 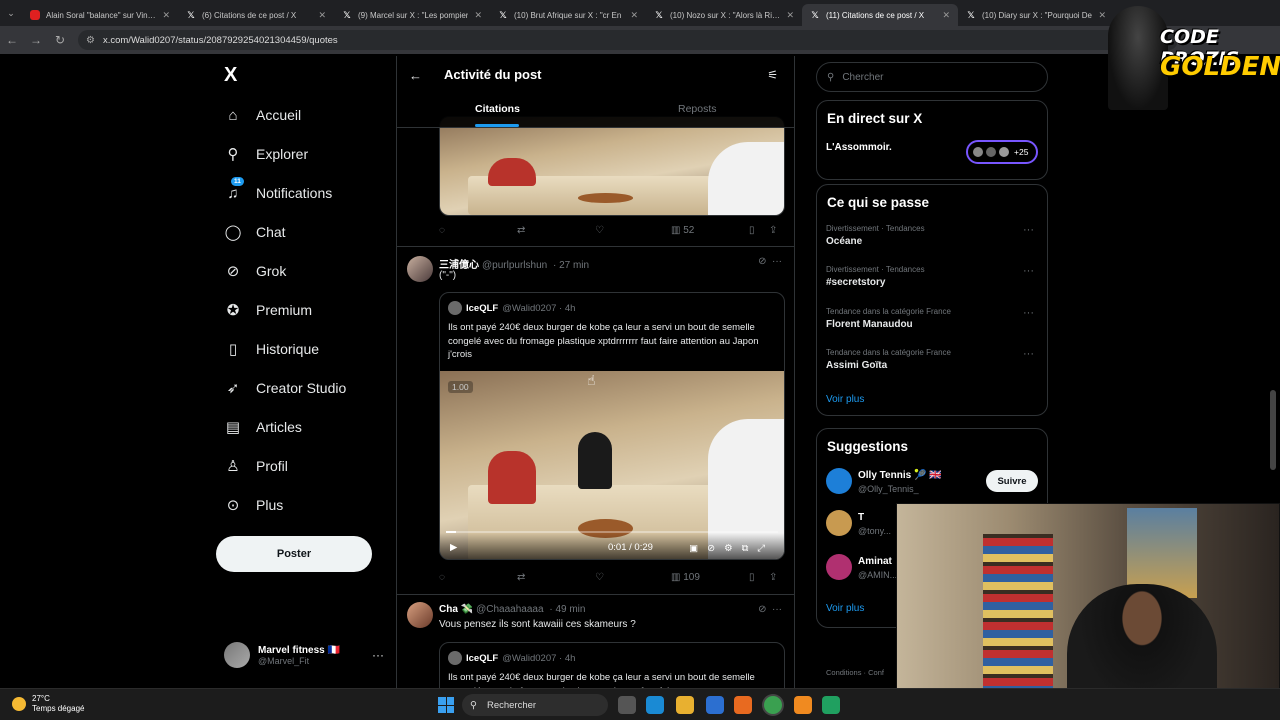 What do you see at coordinates (12, 40) in the screenshot?
I see `back-icon: ←` at bounding box center [12, 40].